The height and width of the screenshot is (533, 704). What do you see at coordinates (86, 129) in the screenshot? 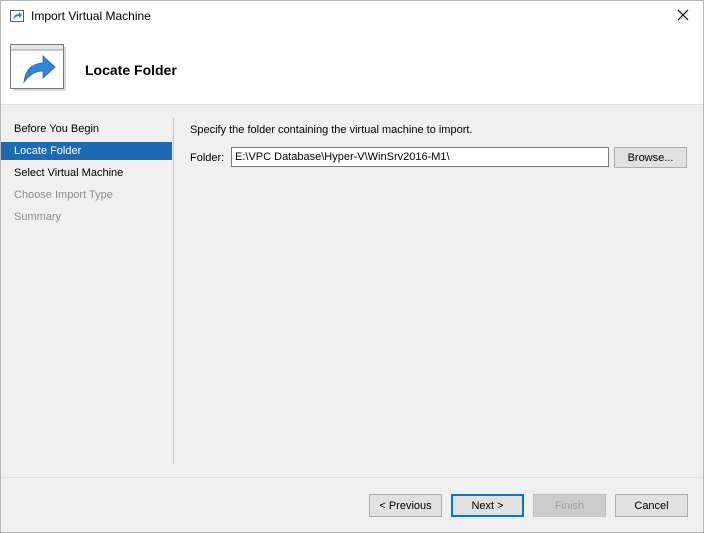
I see `nav-item-before-you-begin: Before You Begin` at bounding box center [86, 129].